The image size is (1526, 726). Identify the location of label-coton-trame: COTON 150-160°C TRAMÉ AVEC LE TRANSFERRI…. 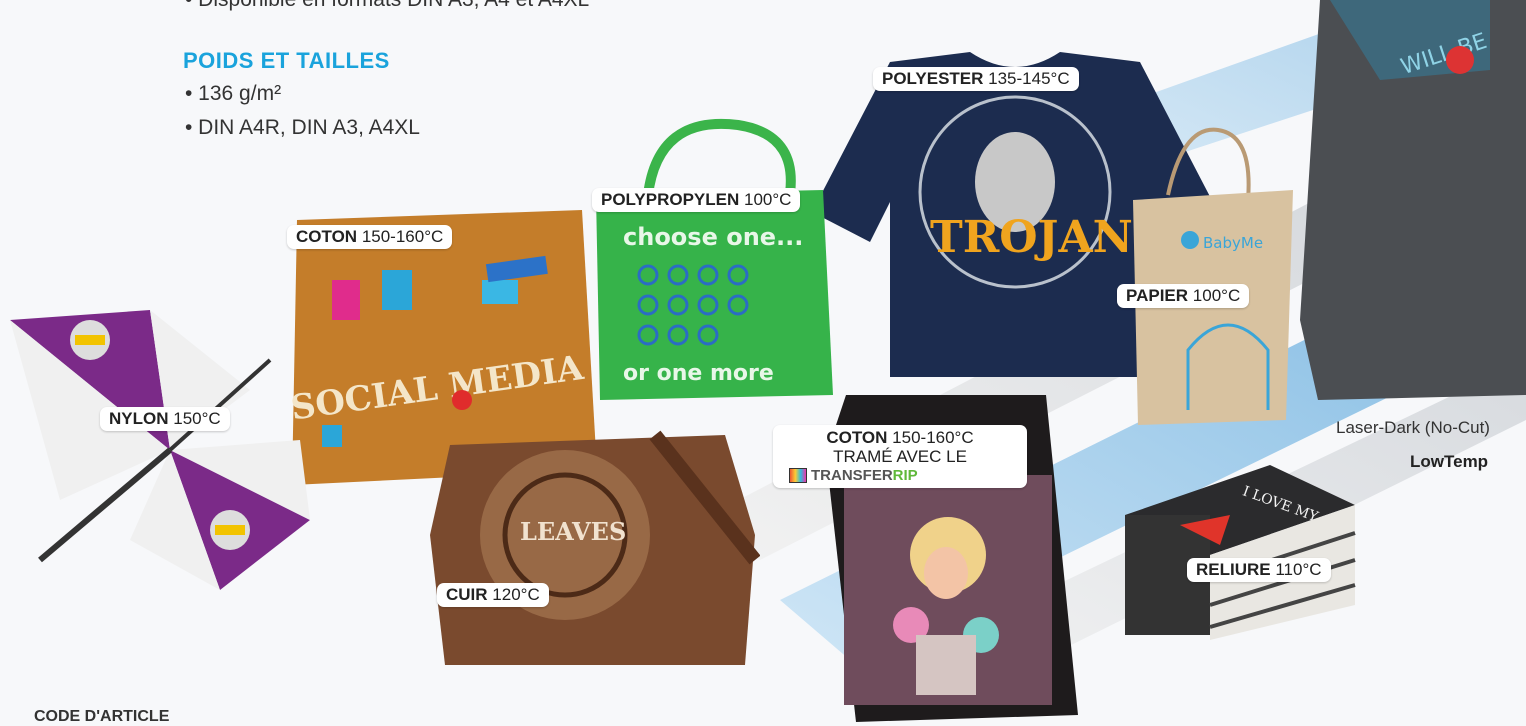
(900, 456).